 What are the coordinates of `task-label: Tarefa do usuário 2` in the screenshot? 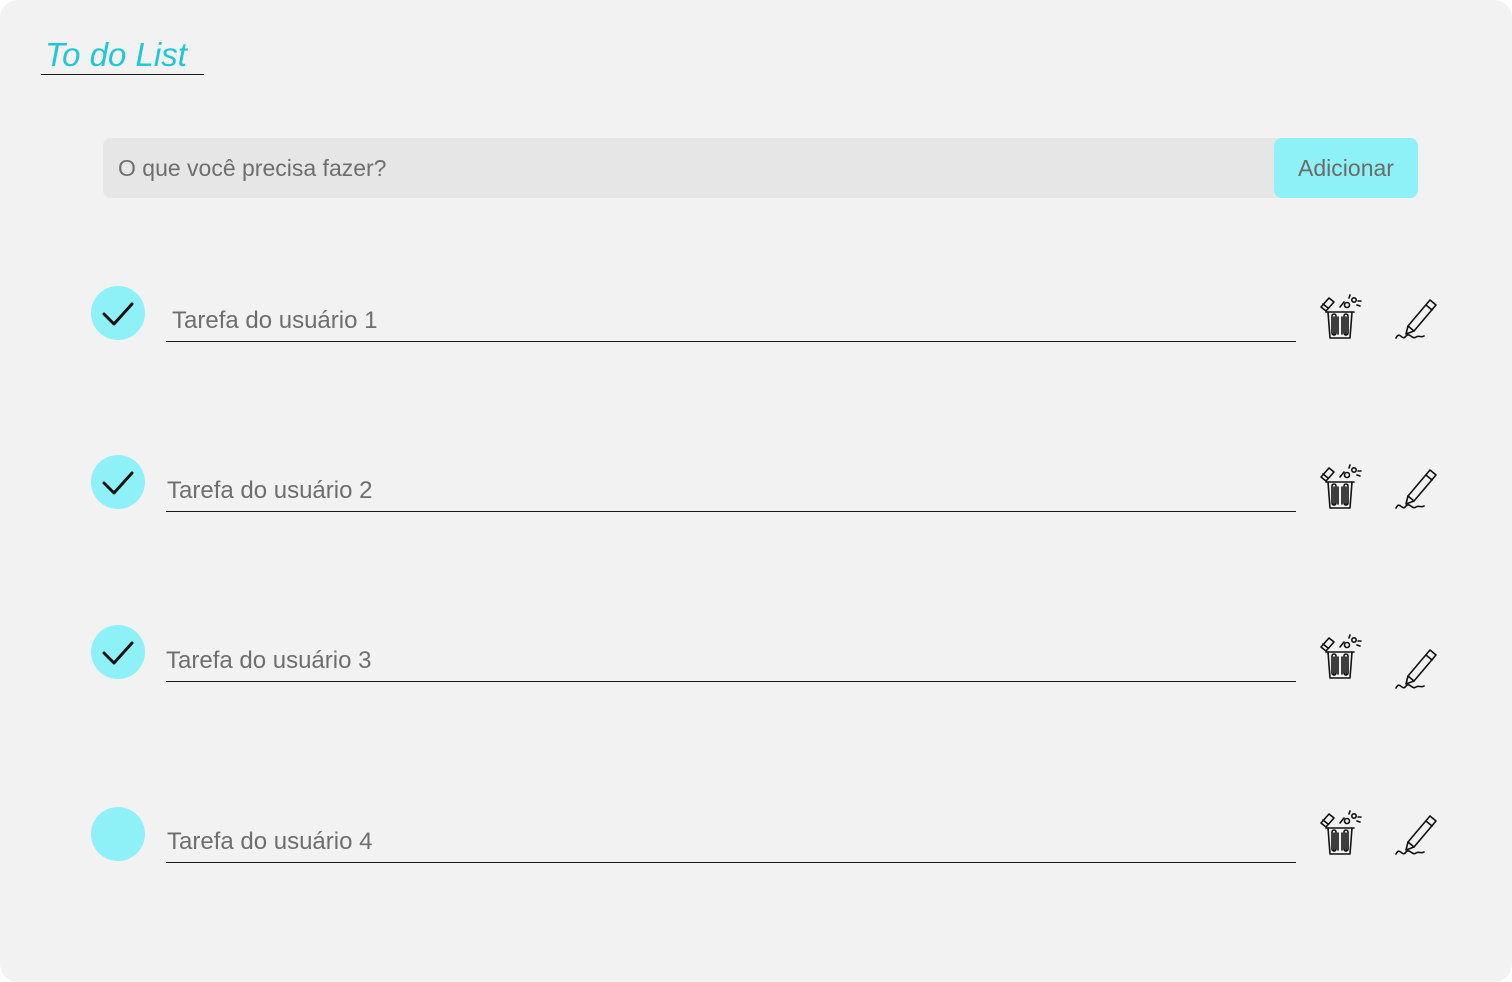 It's located at (270, 490).